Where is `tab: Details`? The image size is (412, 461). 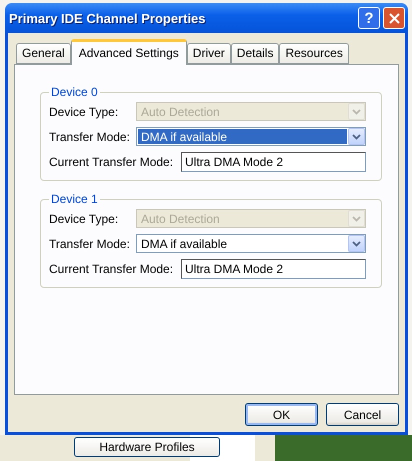 tab: Details is located at coordinates (255, 53).